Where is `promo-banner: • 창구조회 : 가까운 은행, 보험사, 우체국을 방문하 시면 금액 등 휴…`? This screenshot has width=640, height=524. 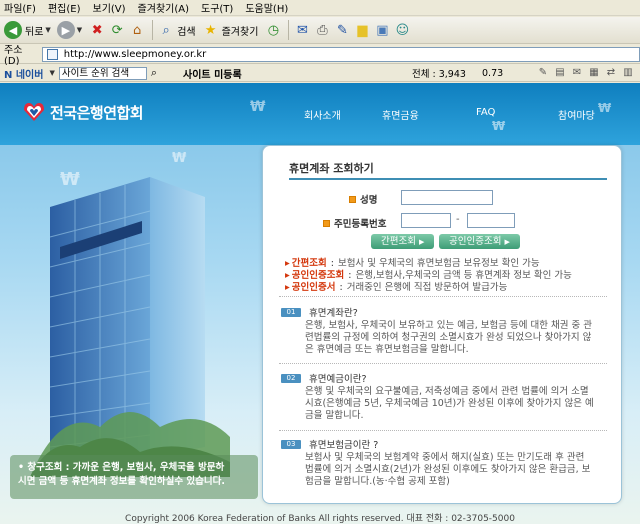 promo-banner: • 창구조회 : 가까운 은행, 보험사, 우체국을 방문하 시면 금액 등 휴… is located at coordinates (134, 477).